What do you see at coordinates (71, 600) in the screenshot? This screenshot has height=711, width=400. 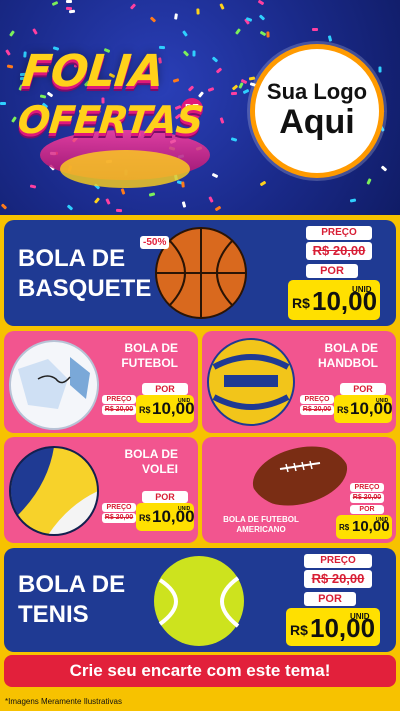 I see `product-title: BOLA DE TENIS` at bounding box center [71, 600].